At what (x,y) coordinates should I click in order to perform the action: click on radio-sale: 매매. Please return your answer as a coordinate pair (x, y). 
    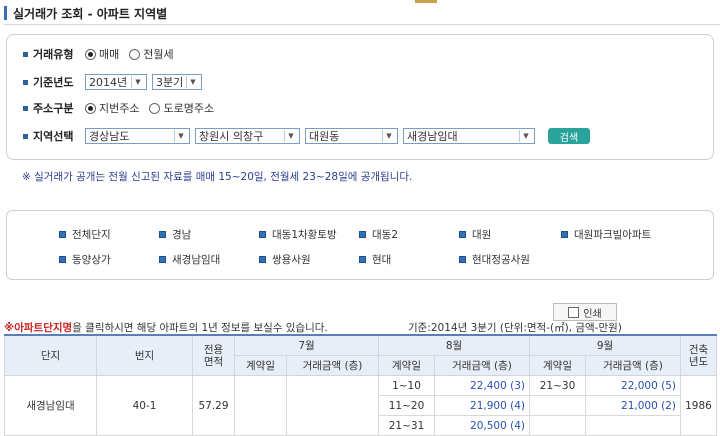
    Looking at the image, I should click on (102, 54).